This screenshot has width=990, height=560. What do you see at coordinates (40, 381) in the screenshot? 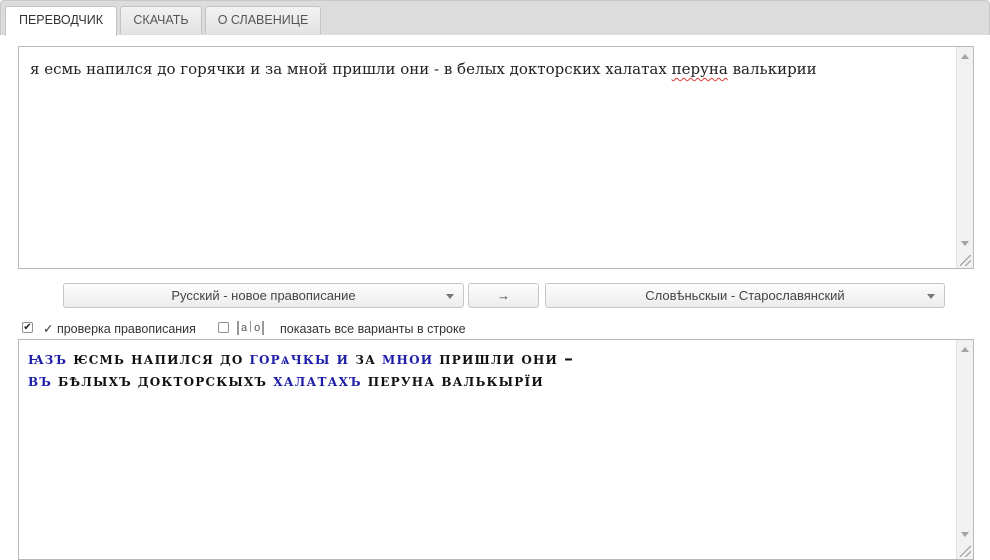
I see `output-word: въ` at bounding box center [40, 381].